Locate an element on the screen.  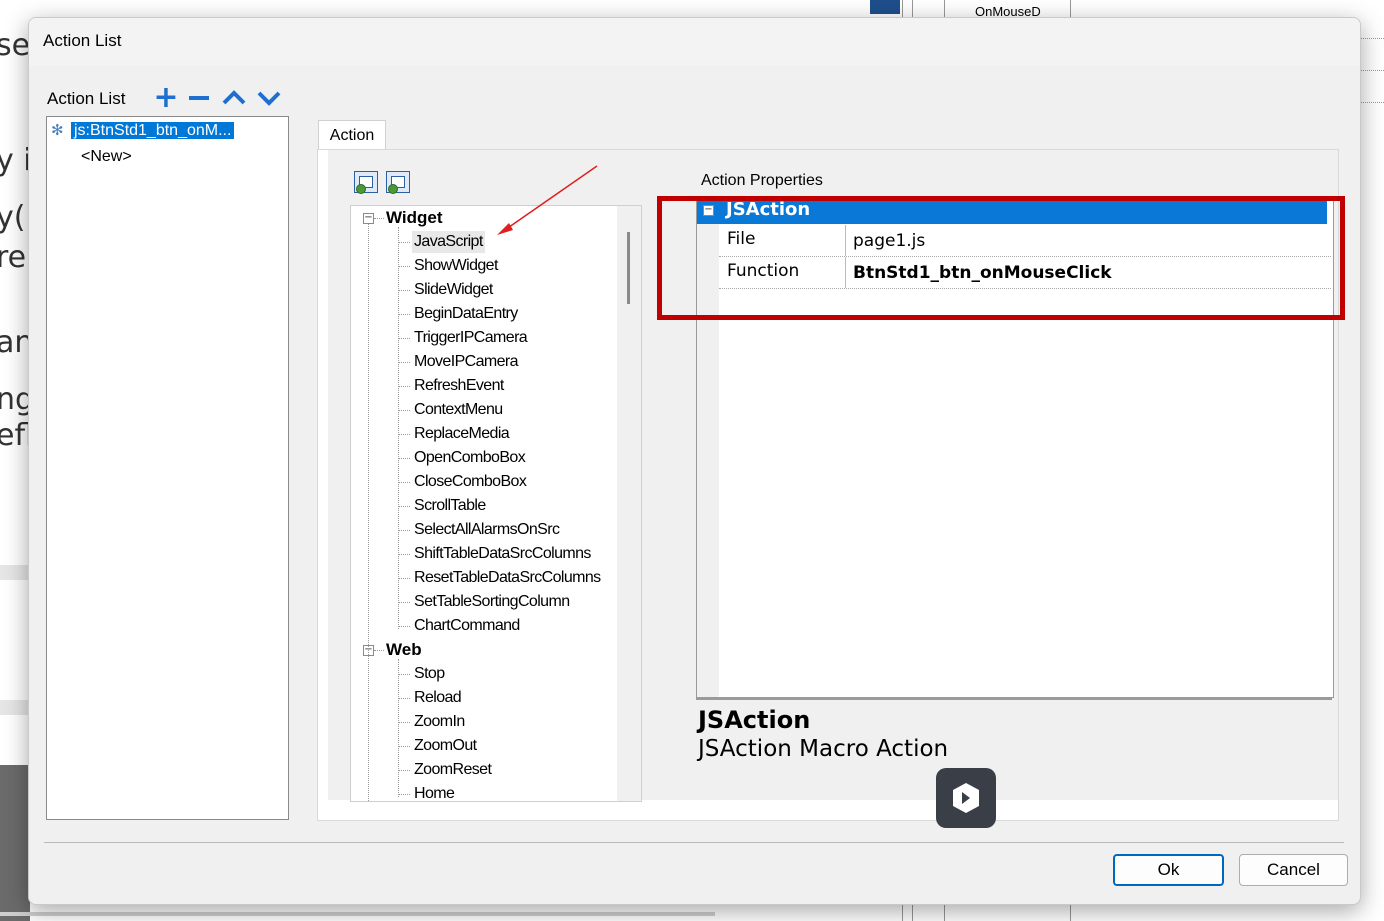
background-text: se is located at coordinates (15, 45).